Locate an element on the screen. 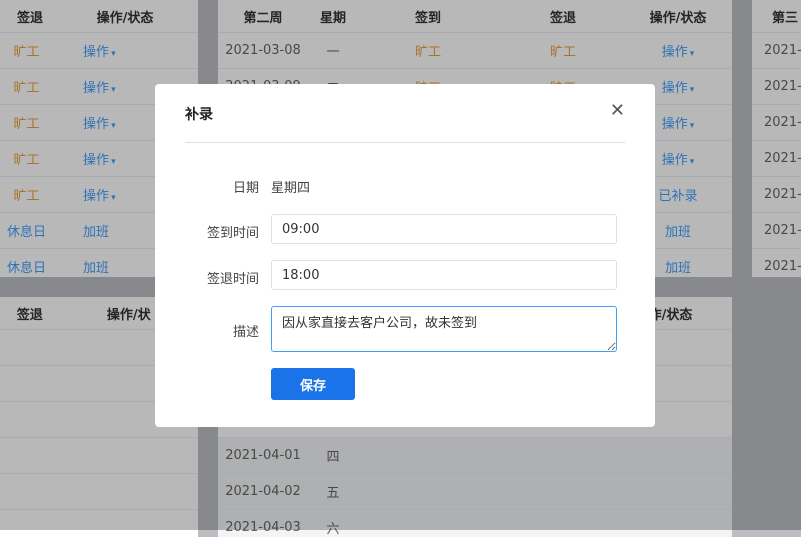 The height and width of the screenshot is (537, 801). save-button: 保存 is located at coordinates (313, 384).